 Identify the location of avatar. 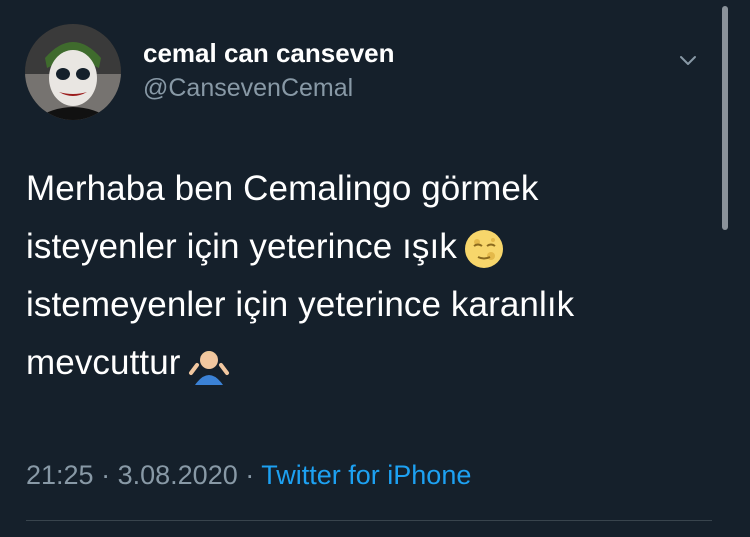
(73, 72).